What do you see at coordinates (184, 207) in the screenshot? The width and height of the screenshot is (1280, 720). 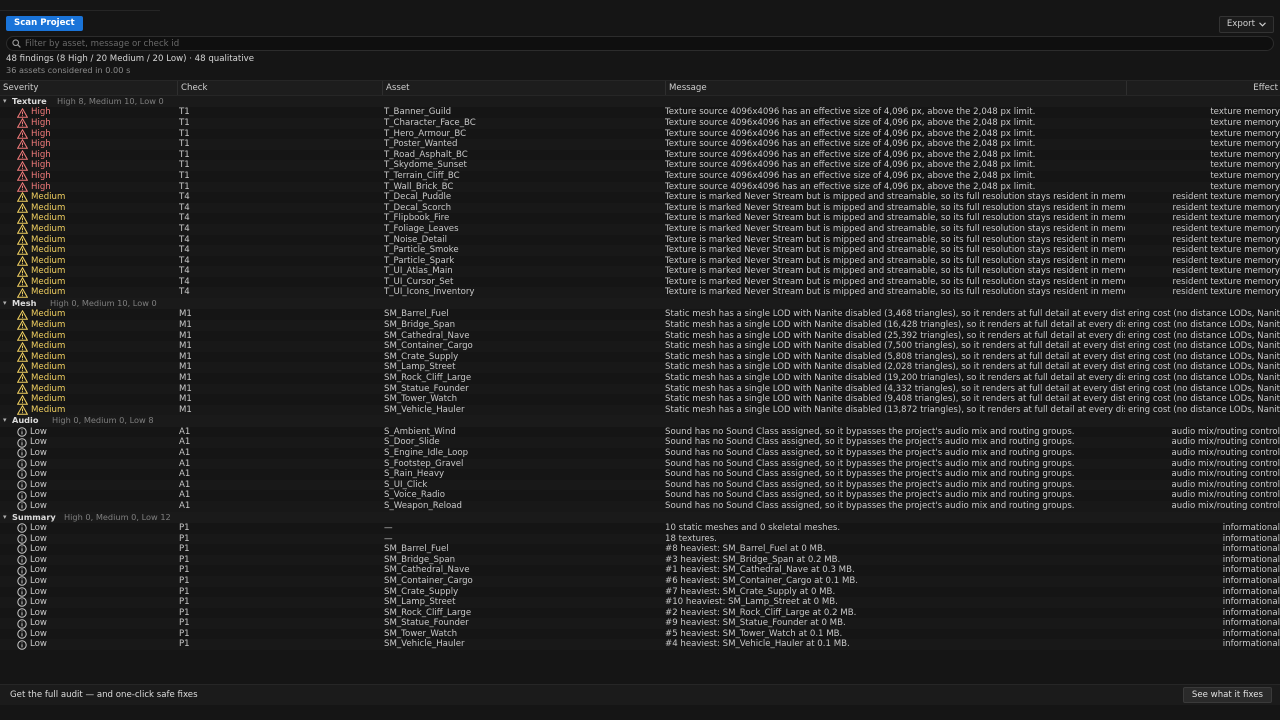 I see `check-id: T4` at bounding box center [184, 207].